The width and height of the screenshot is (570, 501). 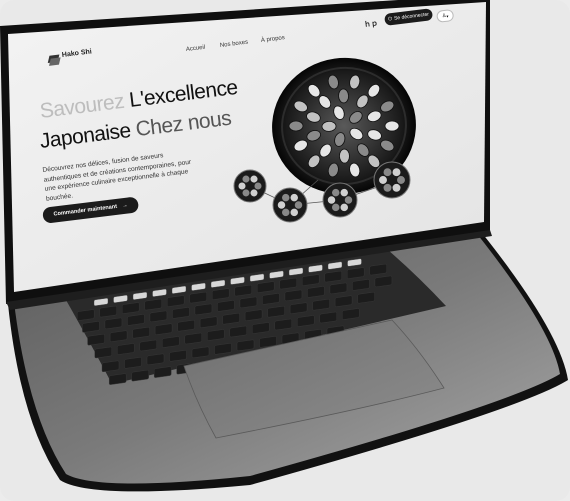 What do you see at coordinates (390, 19) in the screenshot?
I see `logout-icon: ⏻` at bounding box center [390, 19].